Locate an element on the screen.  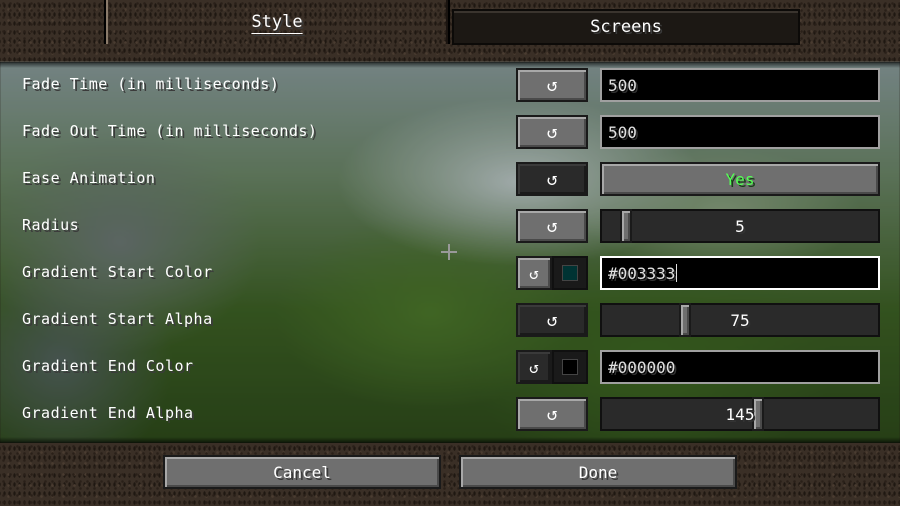
done-button: Done is located at coordinates (598, 472).